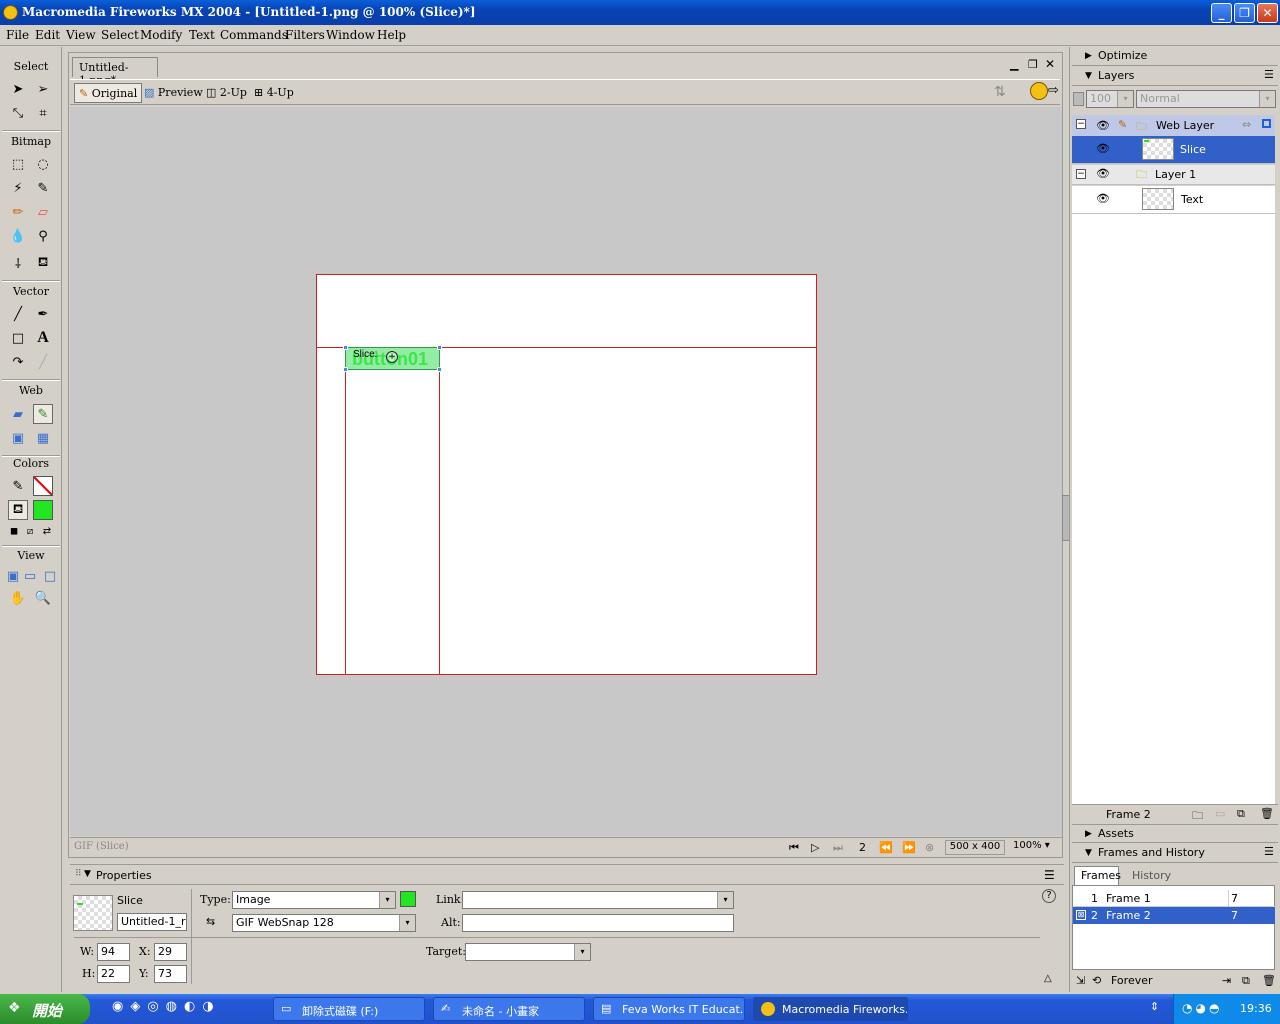 The height and width of the screenshot is (1024, 1280). I want to click on blend-mode-select: Normal ▾, so click(1206, 99).